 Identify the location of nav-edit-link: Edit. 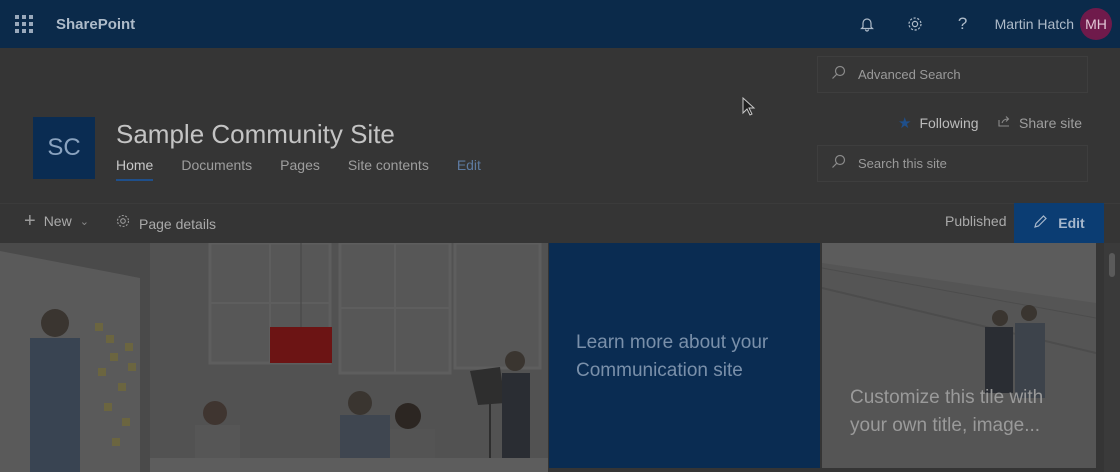
(469, 169).